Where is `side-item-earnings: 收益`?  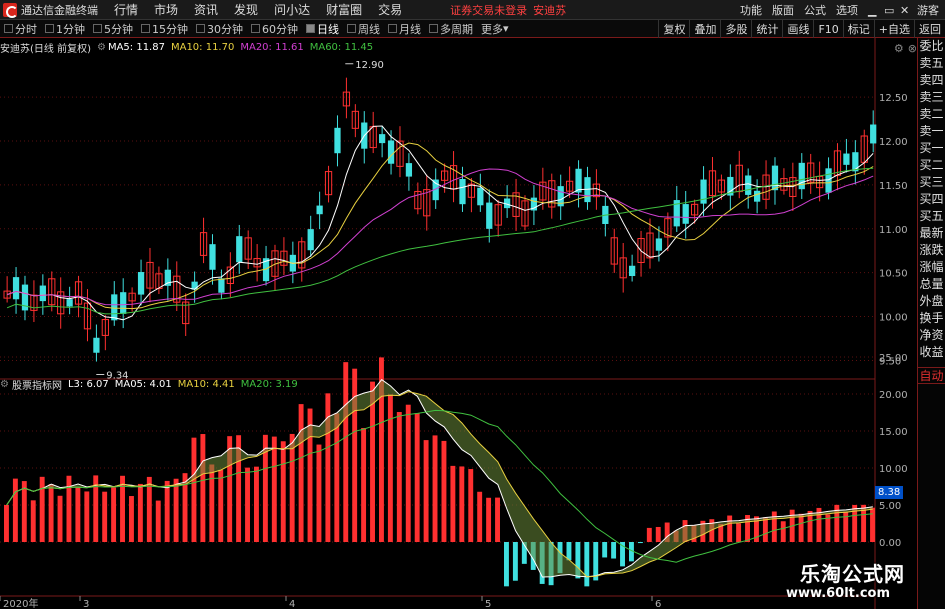 side-item-earnings: 收益 is located at coordinates (931, 352).